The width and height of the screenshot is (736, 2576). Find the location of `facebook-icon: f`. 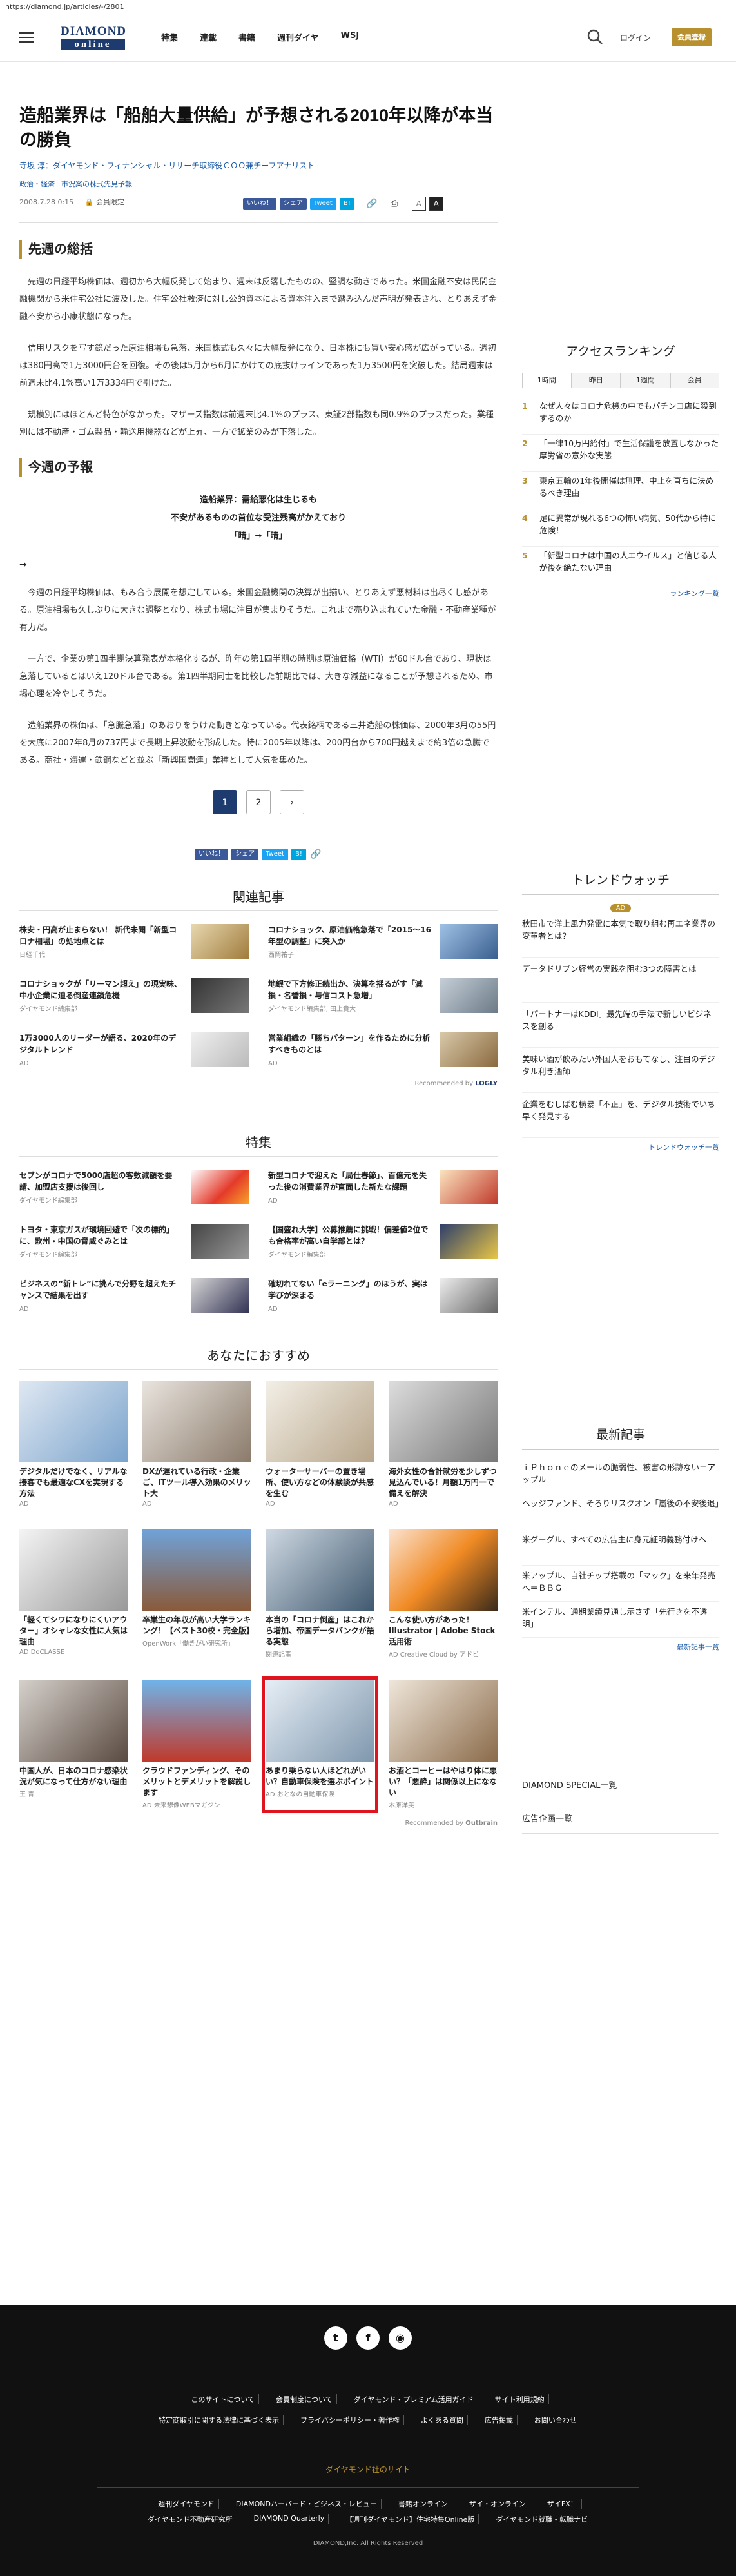

facebook-icon: f is located at coordinates (368, 2338).